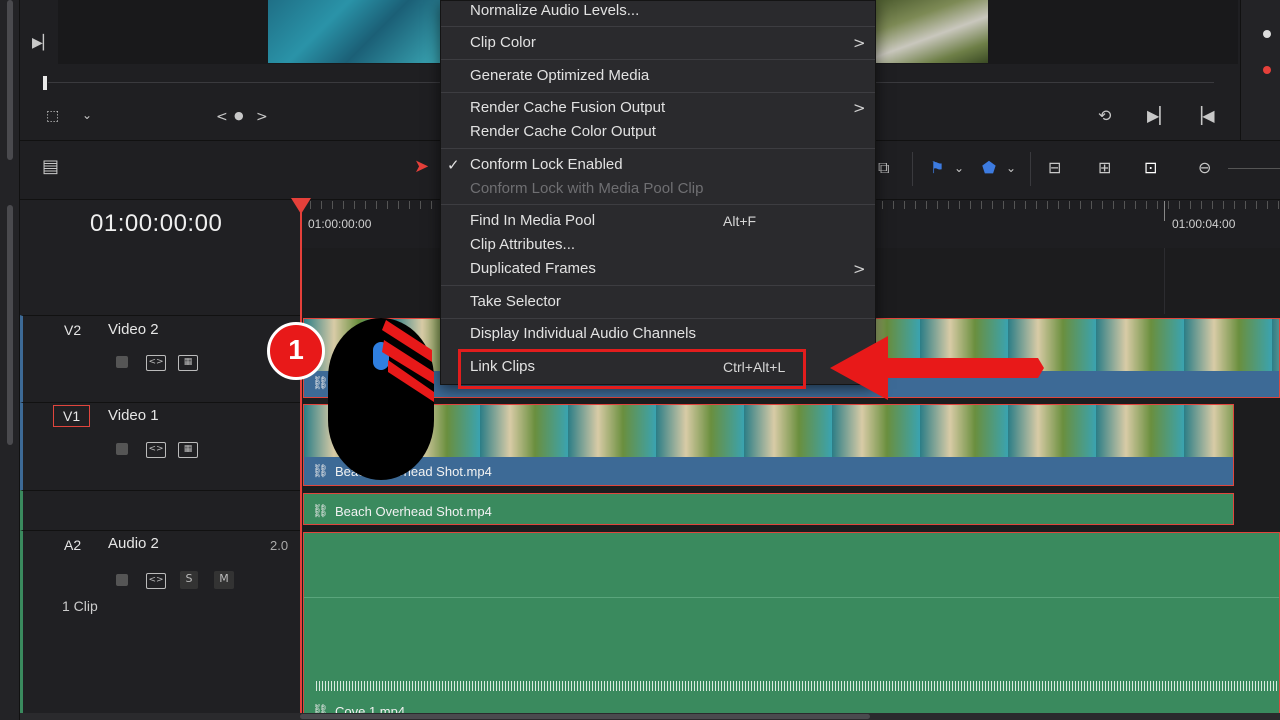 This screenshot has height=720, width=1280. Describe the element at coordinates (279, 545) in the screenshot. I see `audio-channels-label: 2.0` at that location.